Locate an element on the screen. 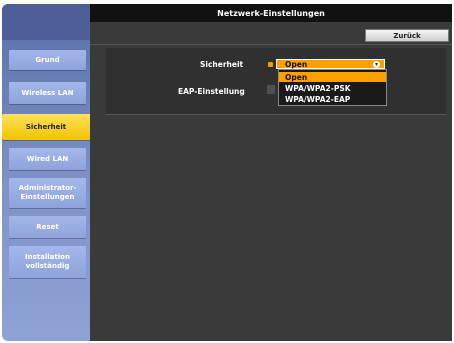 This screenshot has width=454, height=343. sidebar-item-label: Reset is located at coordinates (47, 226).